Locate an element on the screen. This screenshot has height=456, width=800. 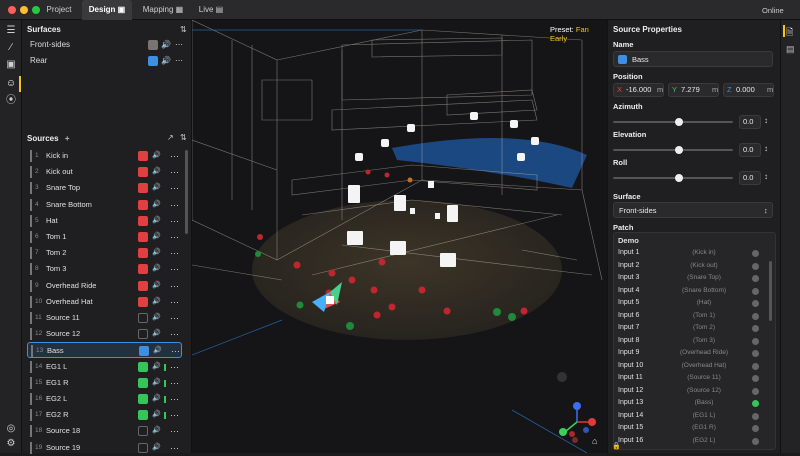
patch-row: Input 6 (Tom 1) is located at coordinates (693, 316).